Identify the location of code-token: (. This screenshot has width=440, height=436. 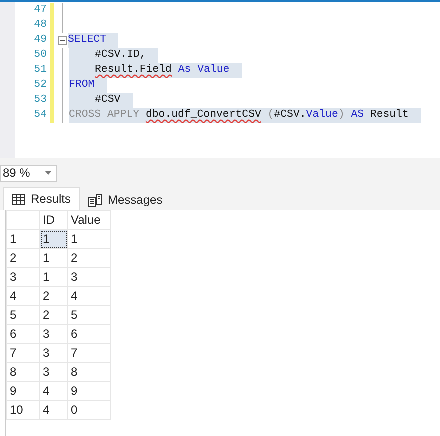
(270, 115).